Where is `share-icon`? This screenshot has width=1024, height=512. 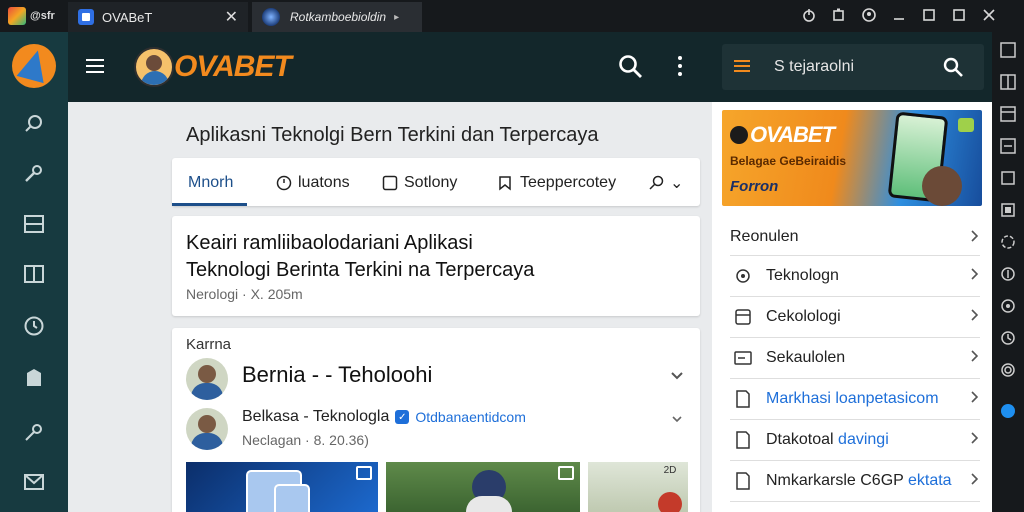
share-icon is located at coordinates (1008, 274).